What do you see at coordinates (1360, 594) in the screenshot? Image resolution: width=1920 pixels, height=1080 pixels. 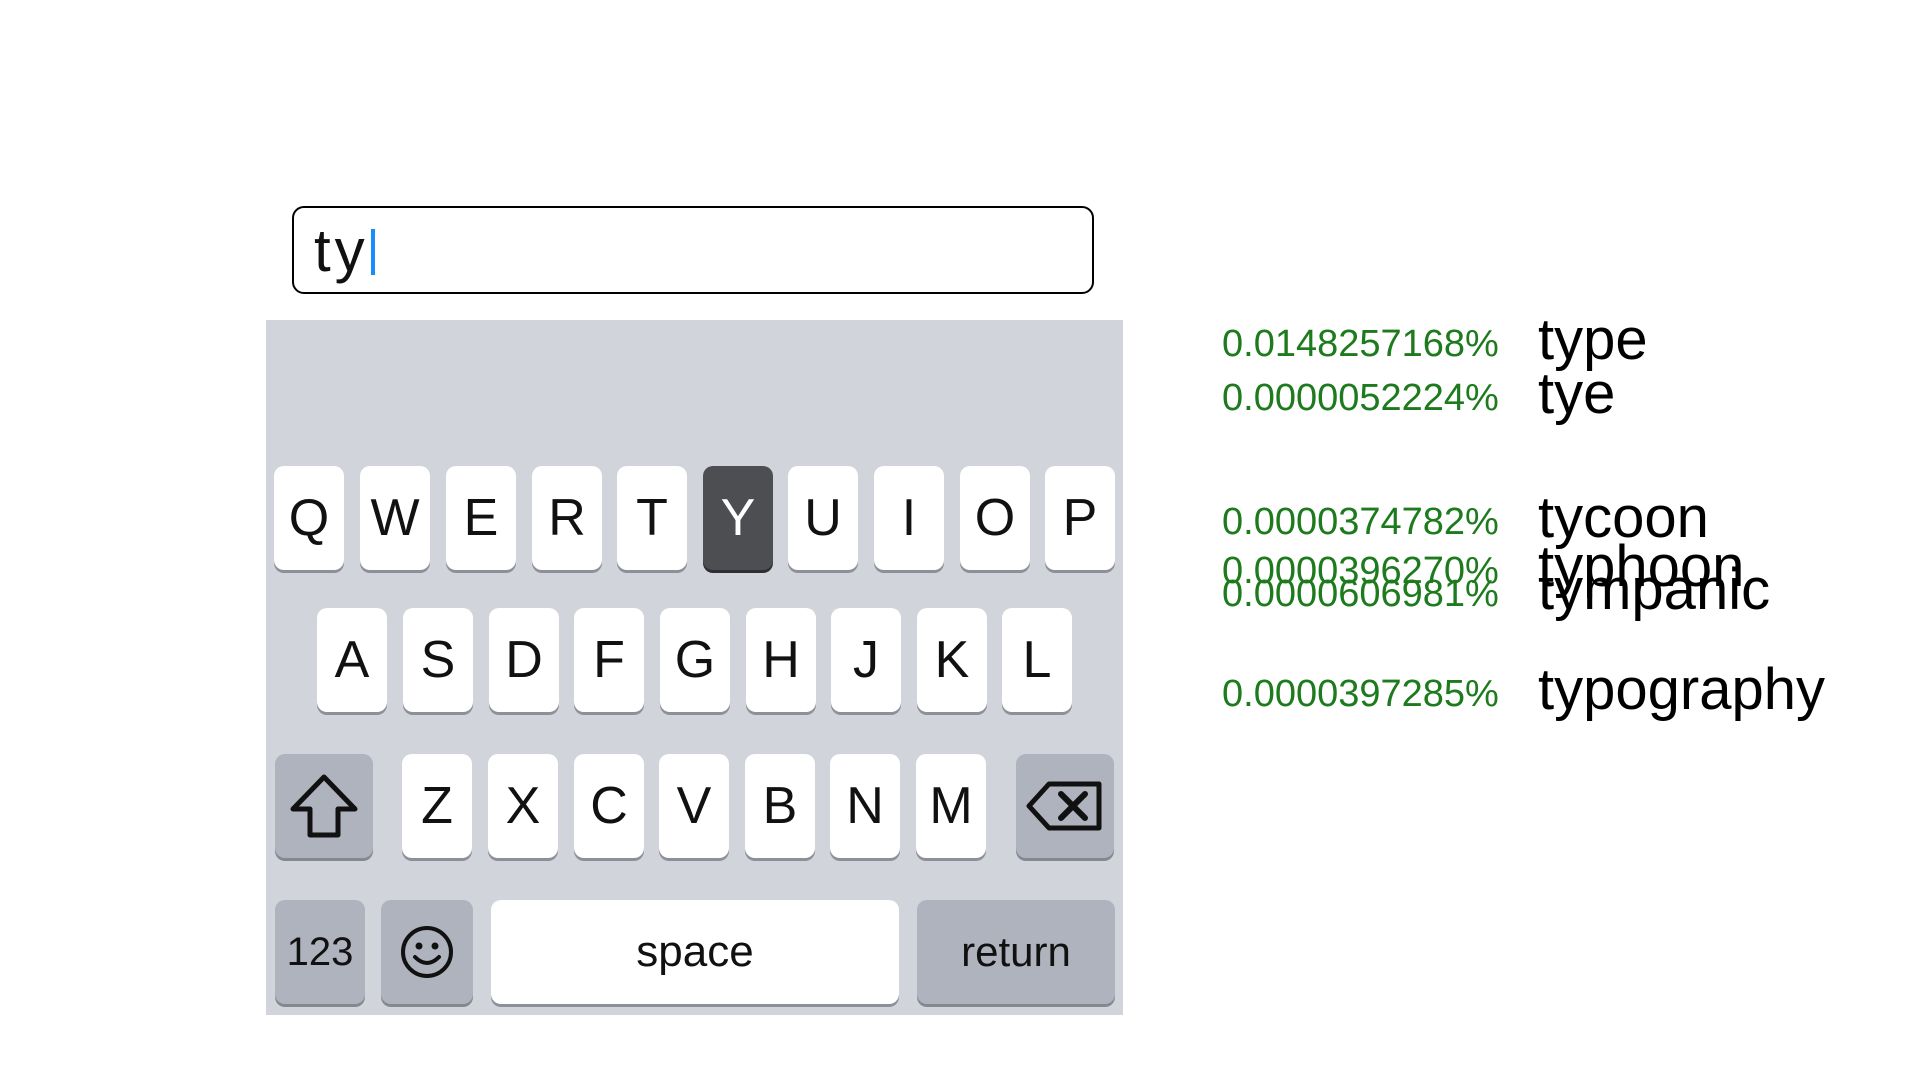 I see `prediction-percent: 0.0000606981%` at bounding box center [1360, 594].